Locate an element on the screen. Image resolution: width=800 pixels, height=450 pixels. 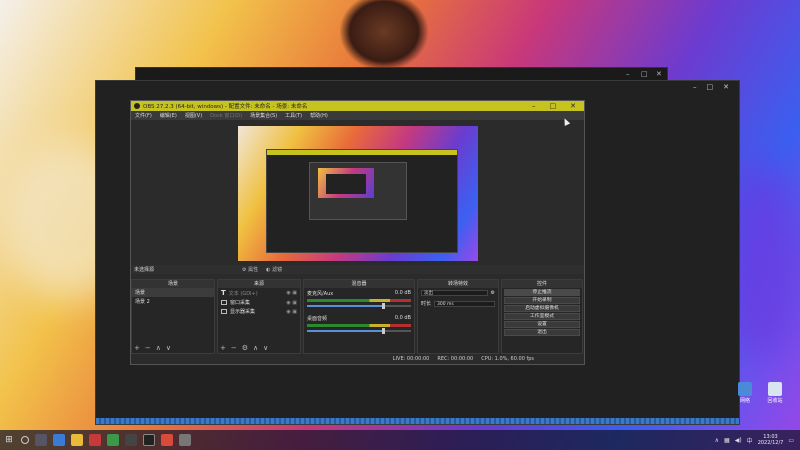
source-settings-button: ⚙ is located at coordinates (245, 348).